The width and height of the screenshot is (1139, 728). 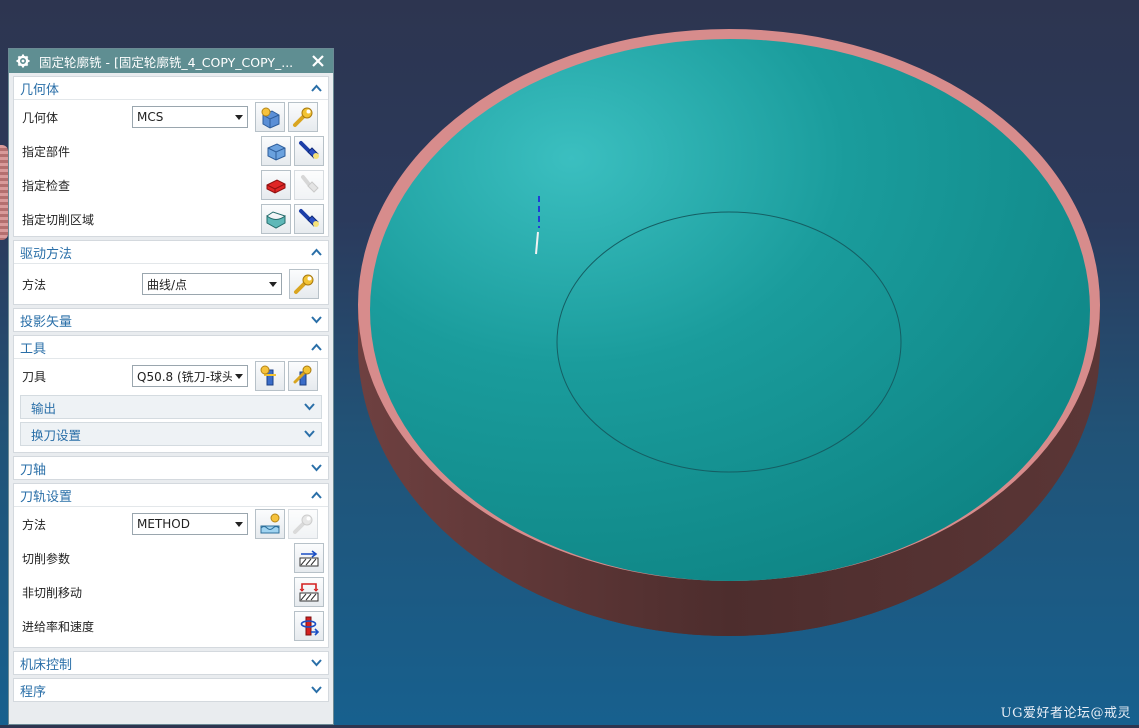 I want to click on tool-label: 刀具, so click(x=34, y=376).